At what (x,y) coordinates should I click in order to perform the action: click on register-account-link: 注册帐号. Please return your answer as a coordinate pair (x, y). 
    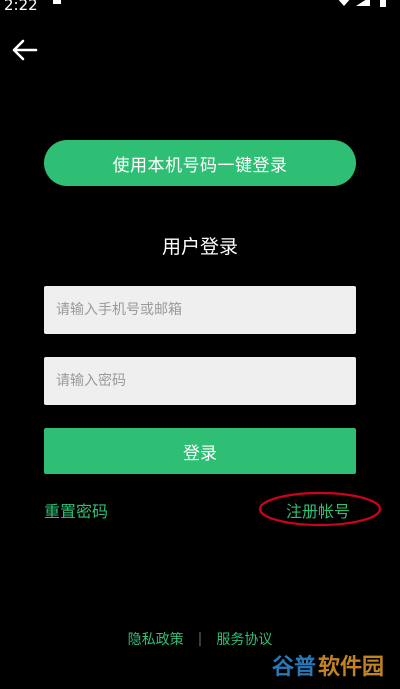
    Looking at the image, I should click on (318, 510).